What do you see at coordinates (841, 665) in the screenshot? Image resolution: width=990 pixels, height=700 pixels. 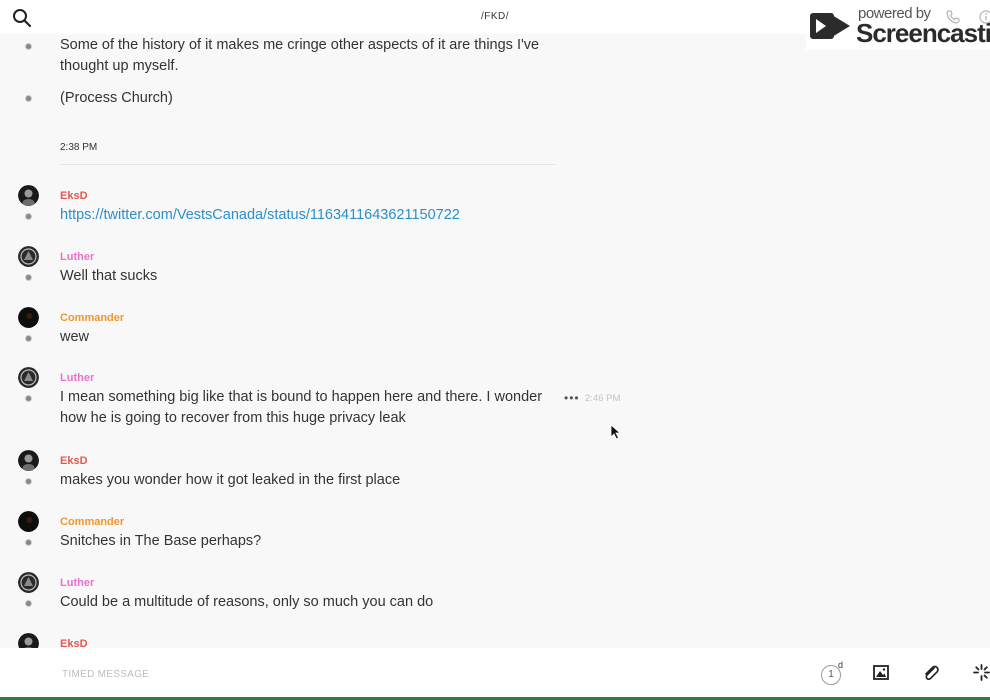 I see `timer-unit: d` at bounding box center [841, 665].